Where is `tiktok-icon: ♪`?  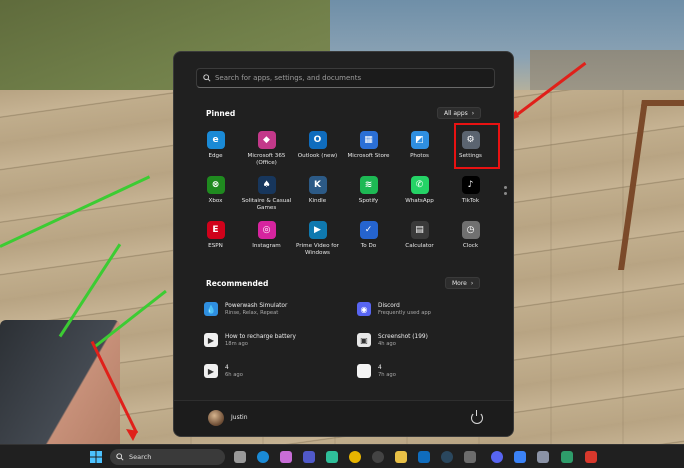
tiktok-icon: ♪ is located at coordinates (470, 185).